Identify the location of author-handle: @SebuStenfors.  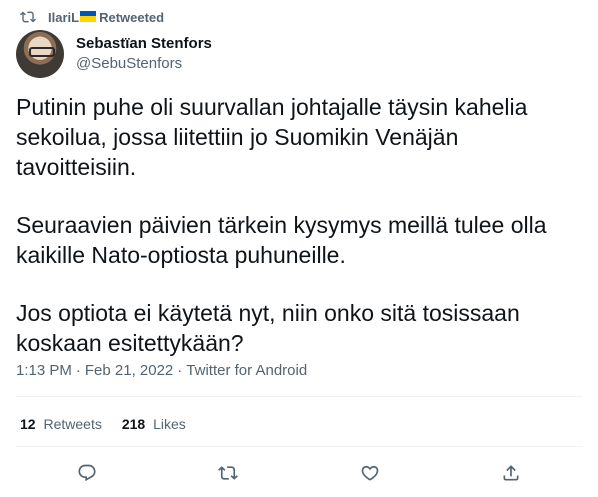
(144, 64).